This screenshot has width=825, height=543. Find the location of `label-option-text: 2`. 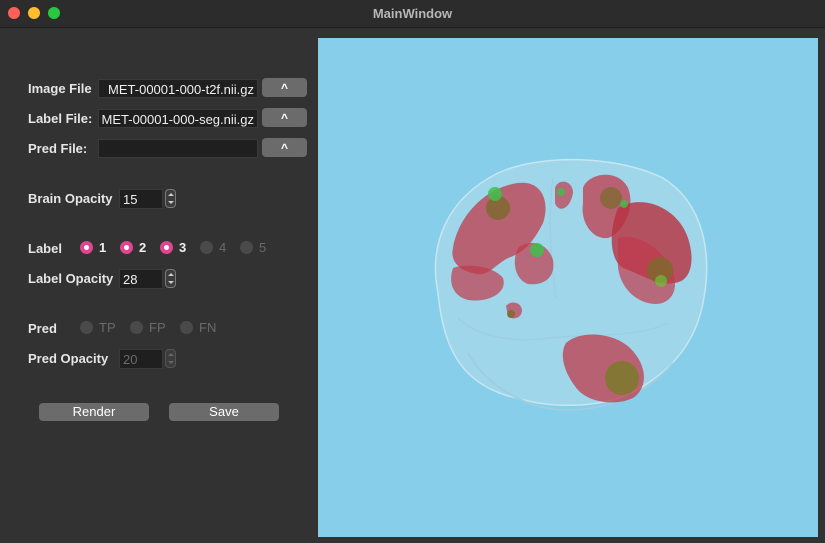

label-option-text: 2 is located at coordinates (143, 247).